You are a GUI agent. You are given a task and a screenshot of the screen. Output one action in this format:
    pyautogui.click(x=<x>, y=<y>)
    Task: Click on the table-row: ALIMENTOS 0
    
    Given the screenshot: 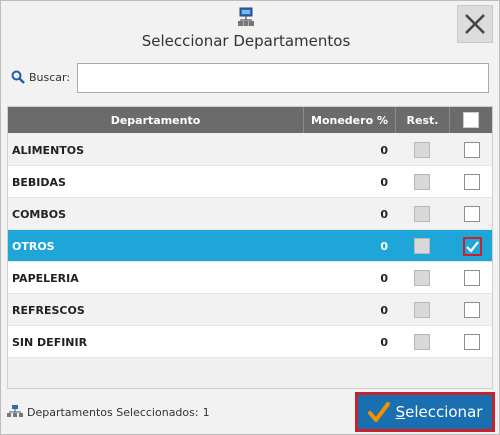 What is the action you would take?
    pyautogui.click(x=250, y=150)
    